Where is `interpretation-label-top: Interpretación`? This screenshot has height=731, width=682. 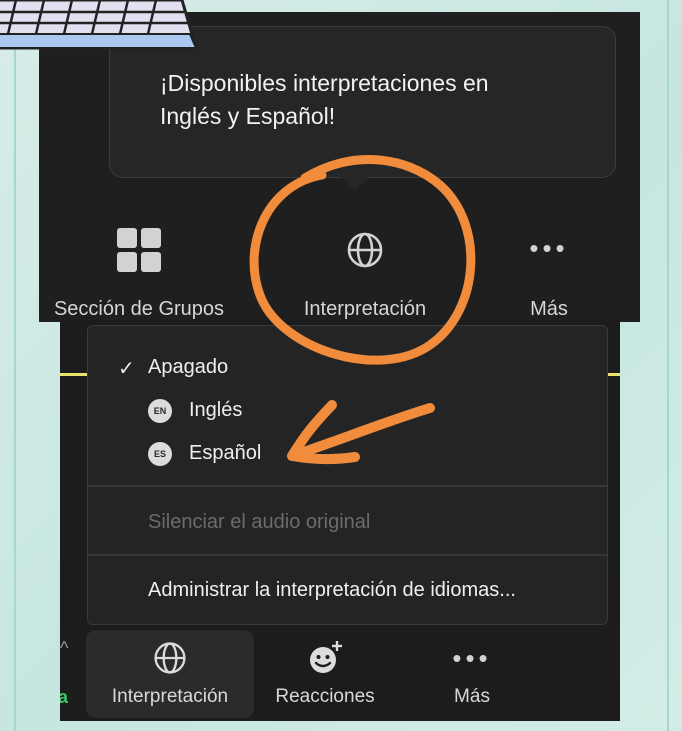
interpretation-label-top: Interpretación is located at coordinates (365, 309).